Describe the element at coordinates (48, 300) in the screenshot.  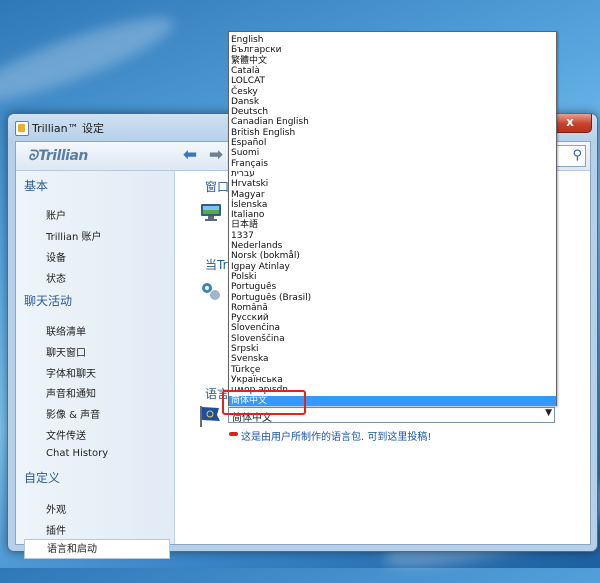
I see `sidebar-category-chat: 聊天活动` at that location.